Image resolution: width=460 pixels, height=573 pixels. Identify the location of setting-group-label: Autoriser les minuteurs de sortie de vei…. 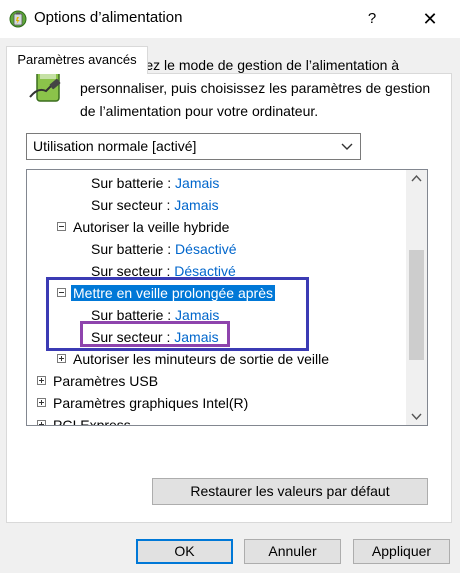
(201, 359).